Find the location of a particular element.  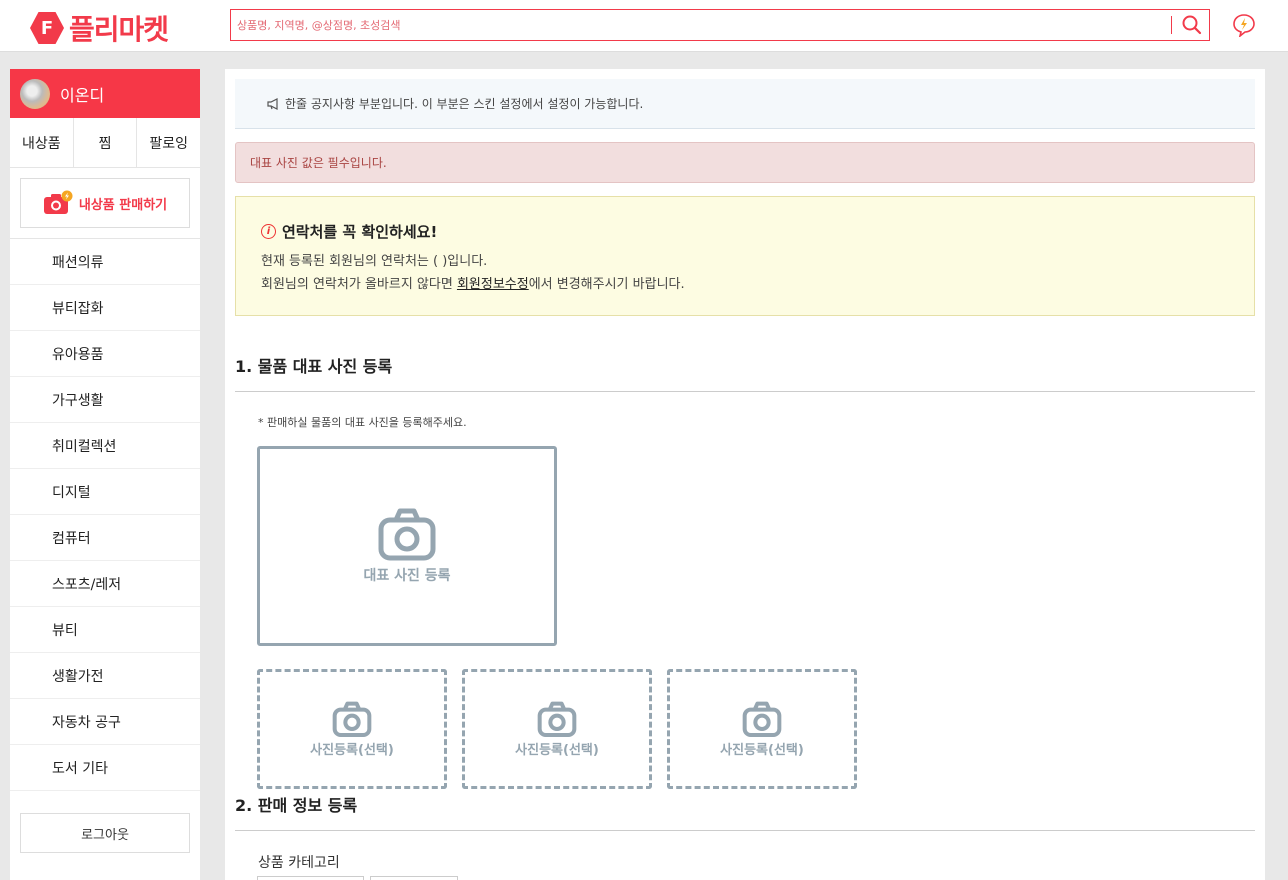

warning-line-2-suffix: 에서 변경해주시기 바랍니다. is located at coordinates (606, 284).